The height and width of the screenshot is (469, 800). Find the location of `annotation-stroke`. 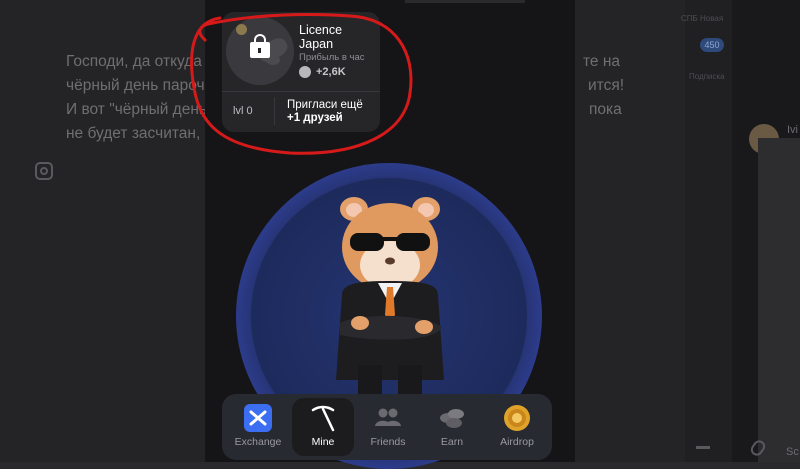

annotation-stroke is located at coordinates (301, 84).